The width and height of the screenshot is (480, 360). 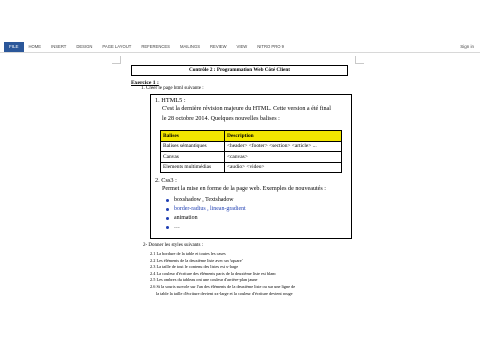 I want to click on table-header-cell: Description, so click(x=283, y=136).